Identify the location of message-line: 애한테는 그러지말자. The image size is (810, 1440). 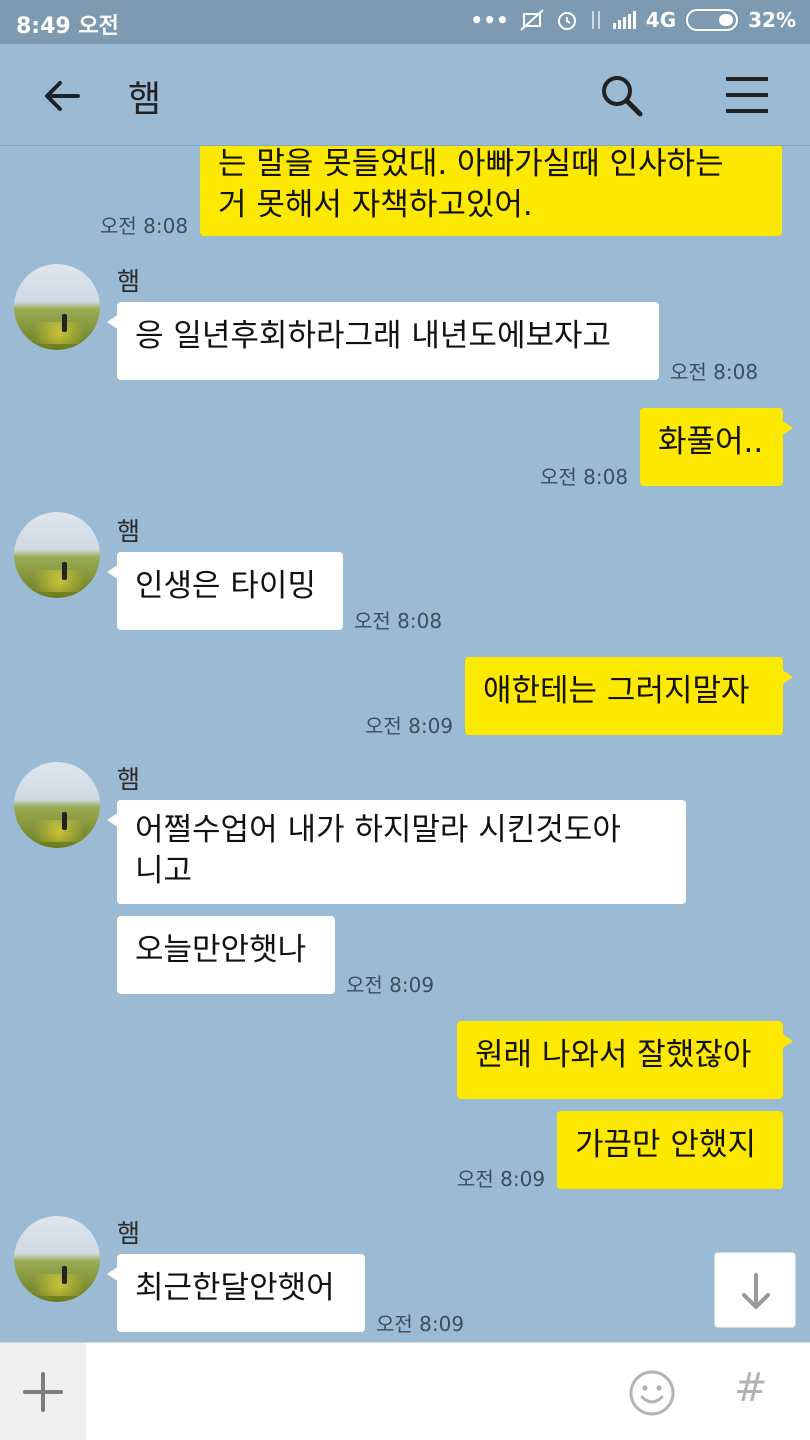
(616, 691).